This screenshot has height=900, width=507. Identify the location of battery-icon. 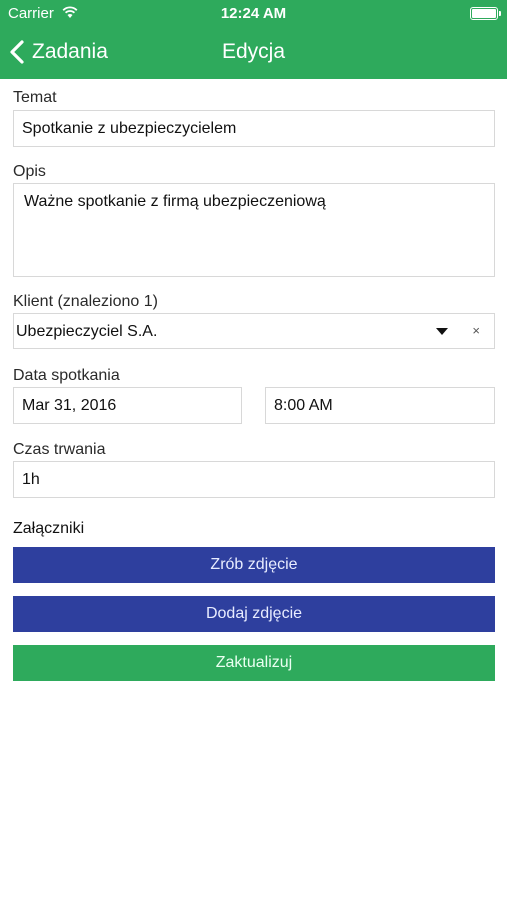
(485, 13).